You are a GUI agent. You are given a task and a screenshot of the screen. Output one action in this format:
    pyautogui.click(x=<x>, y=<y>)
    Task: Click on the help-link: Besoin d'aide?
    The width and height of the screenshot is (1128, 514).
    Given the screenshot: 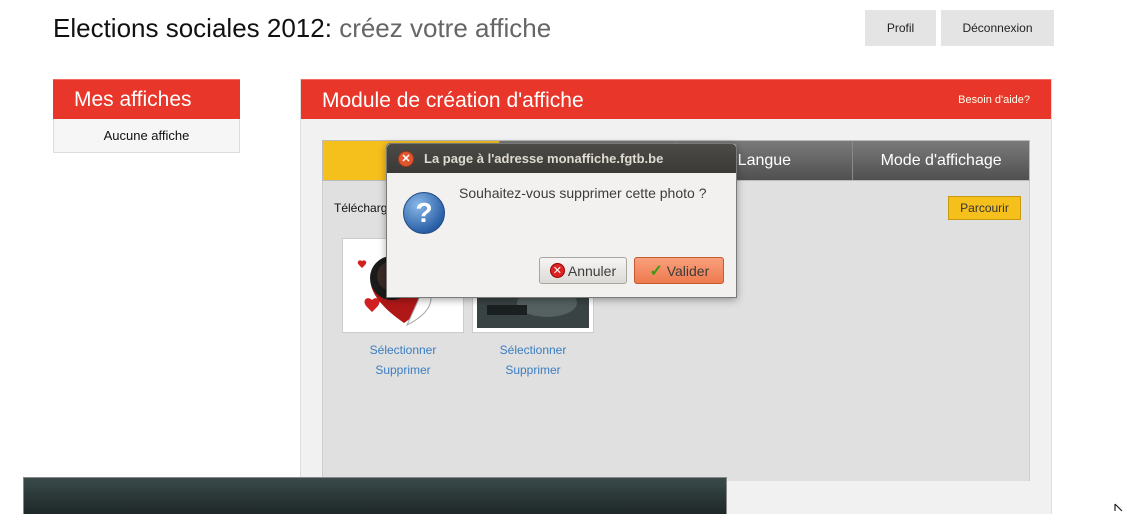 What is the action you would take?
    pyautogui.click(x=994, y=100)
    